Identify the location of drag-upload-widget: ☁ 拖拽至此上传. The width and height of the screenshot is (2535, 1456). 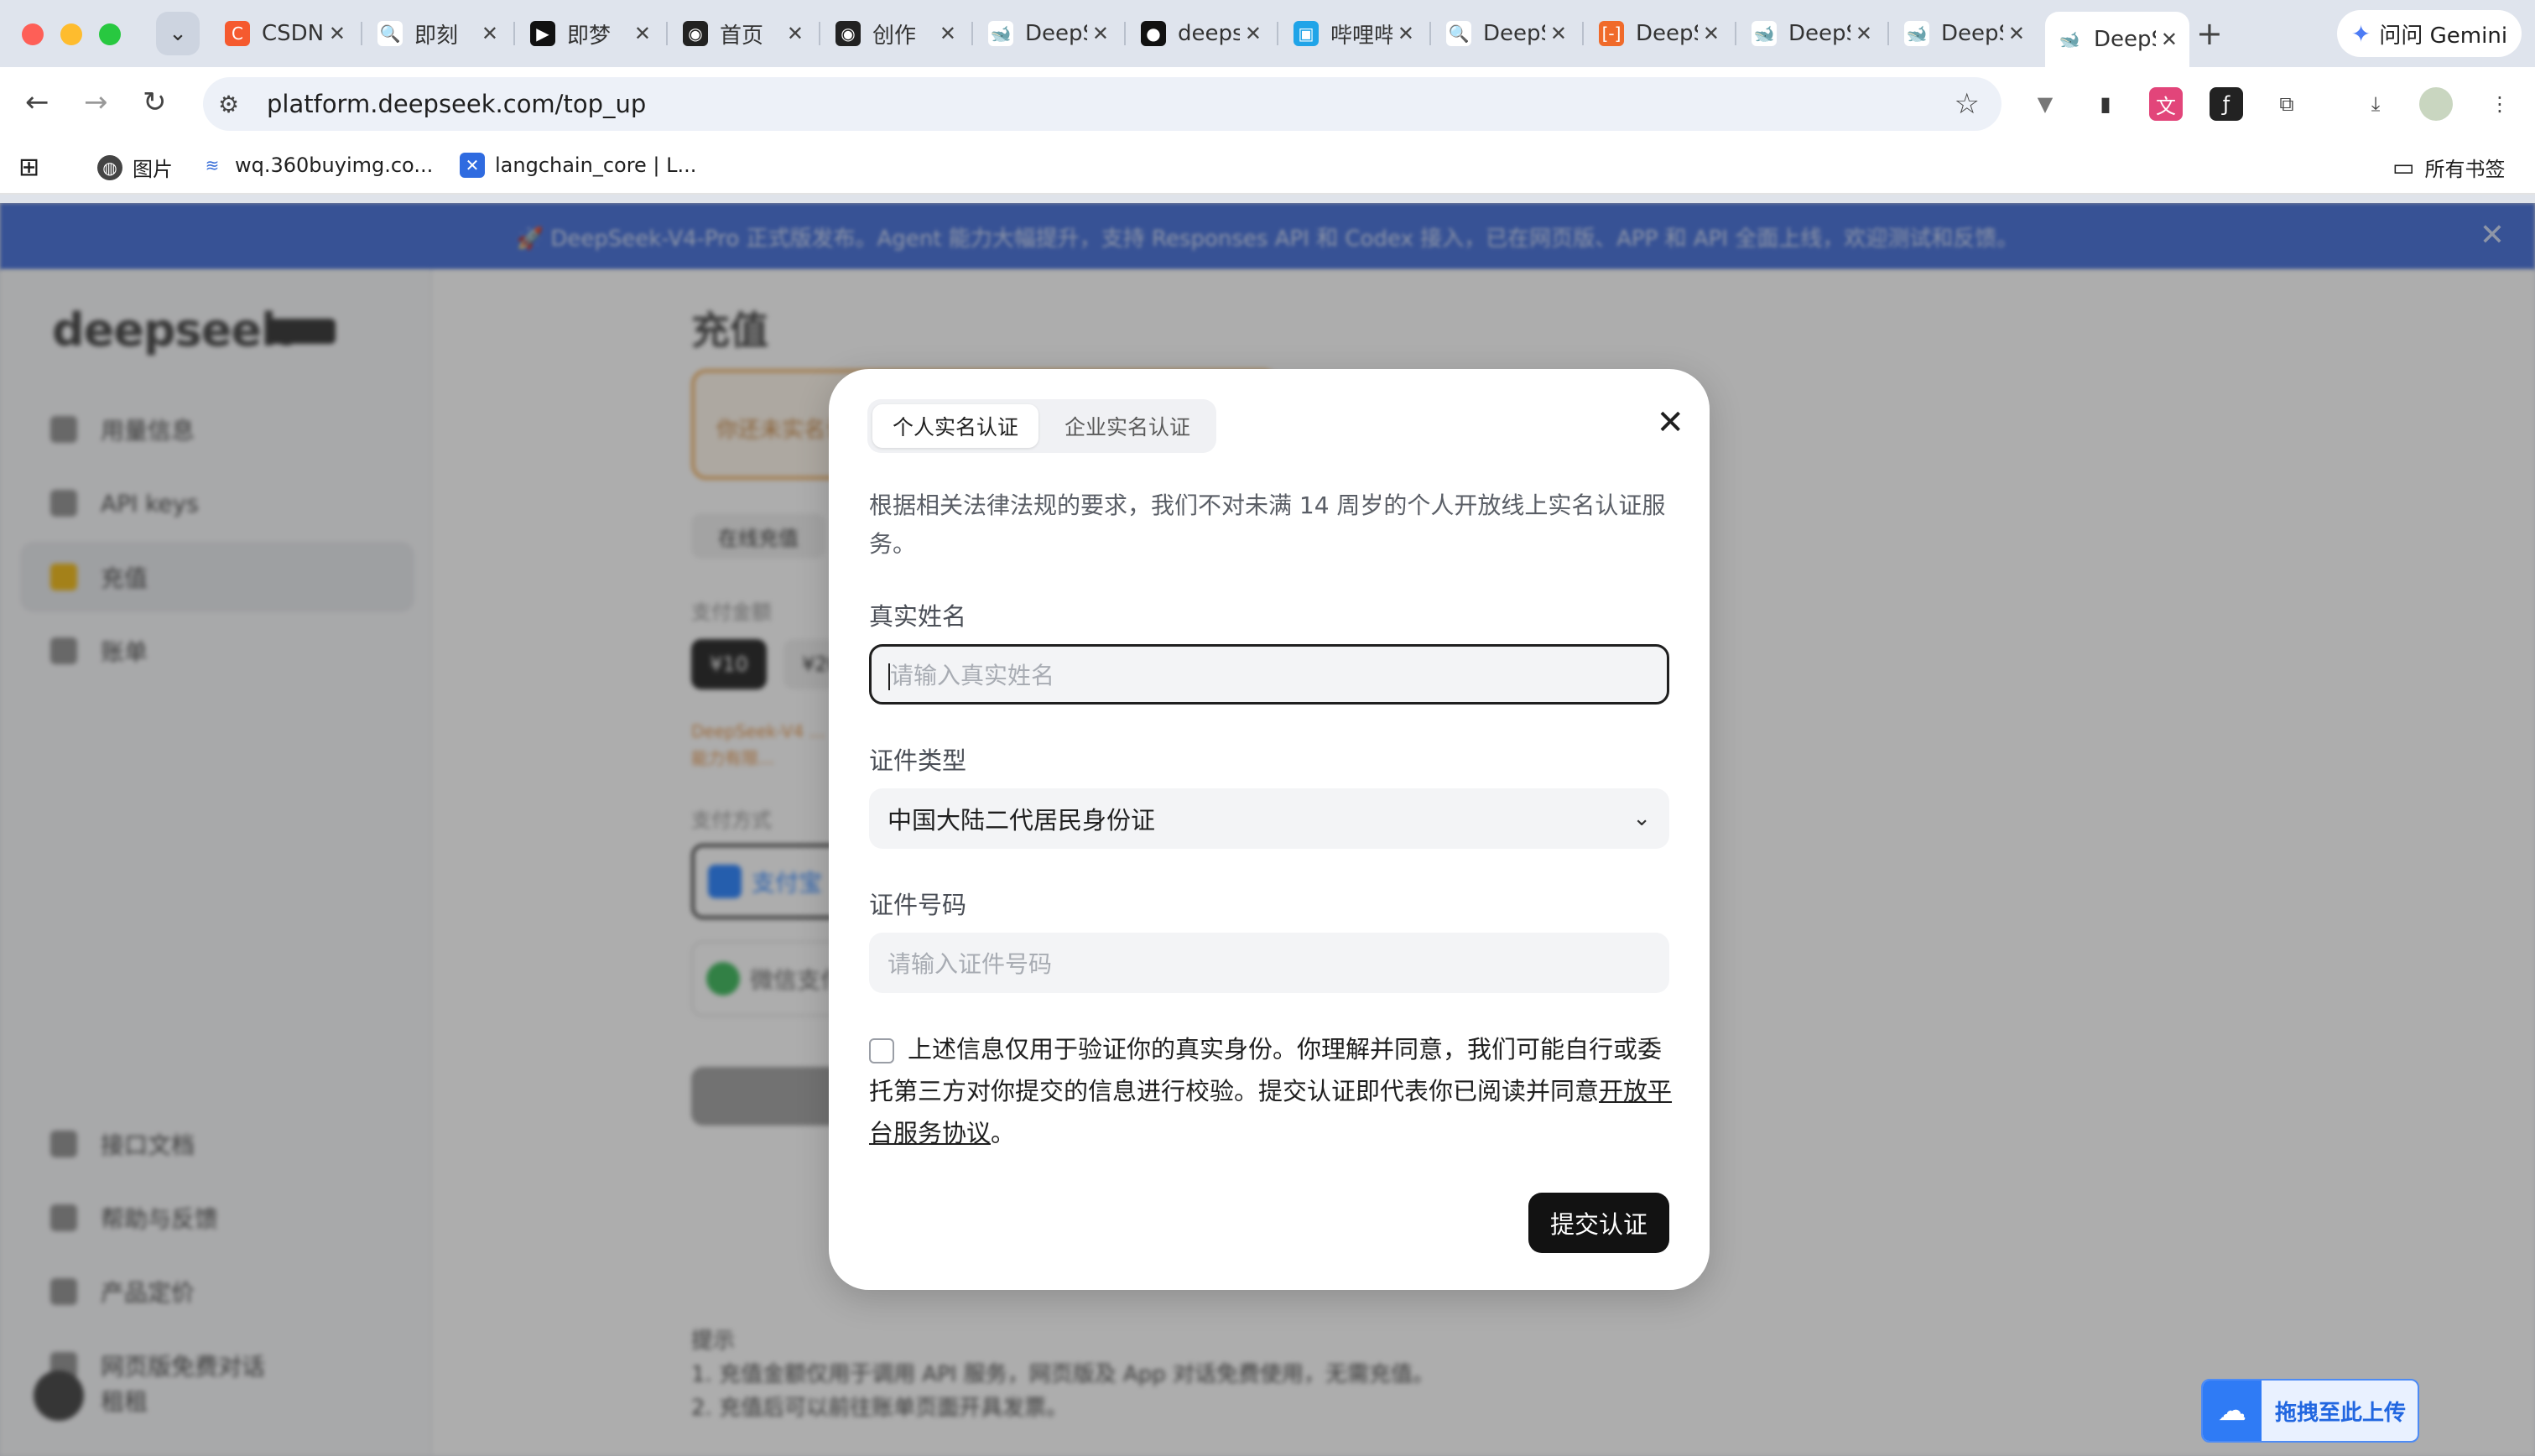
(2310, 1411).